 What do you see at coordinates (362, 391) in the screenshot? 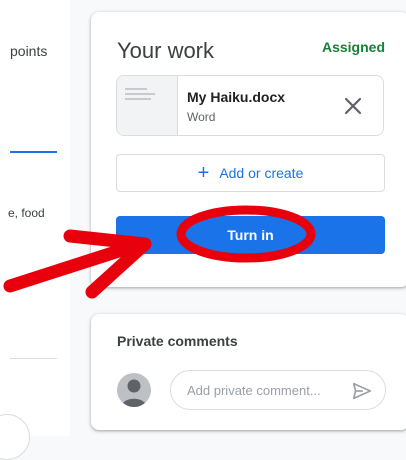
I see `send-icon` at bounding box center [362, 391].